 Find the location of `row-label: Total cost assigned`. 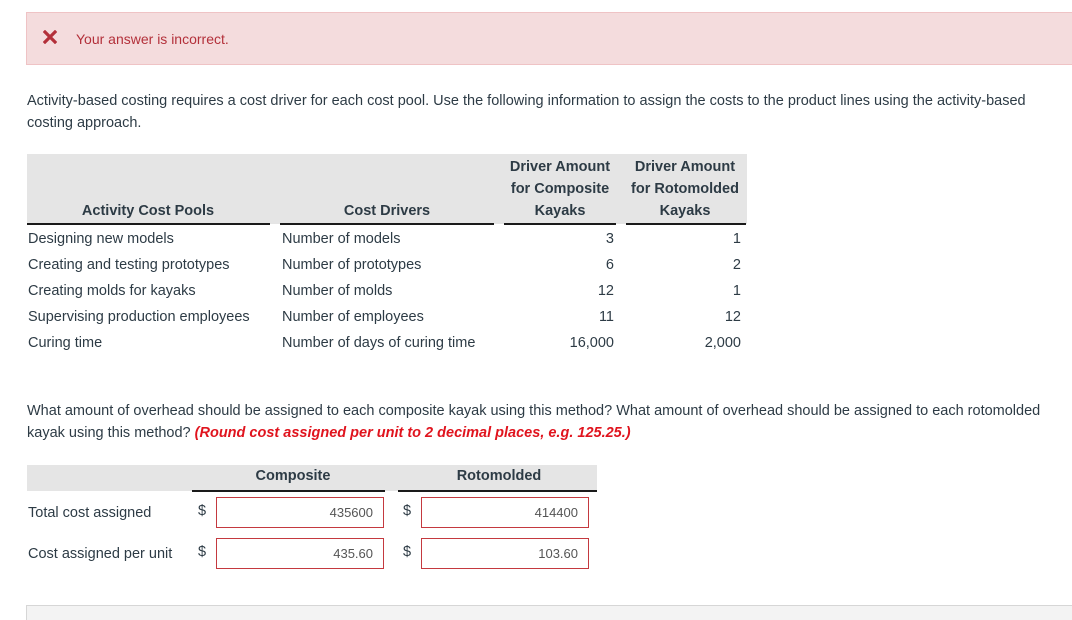

row-label: Total cost assigned is located at coordinates (90, 513).